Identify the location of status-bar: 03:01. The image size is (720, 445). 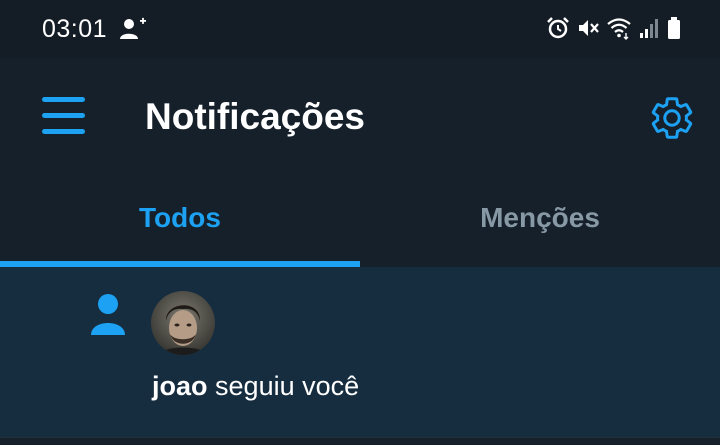
(360, 29).